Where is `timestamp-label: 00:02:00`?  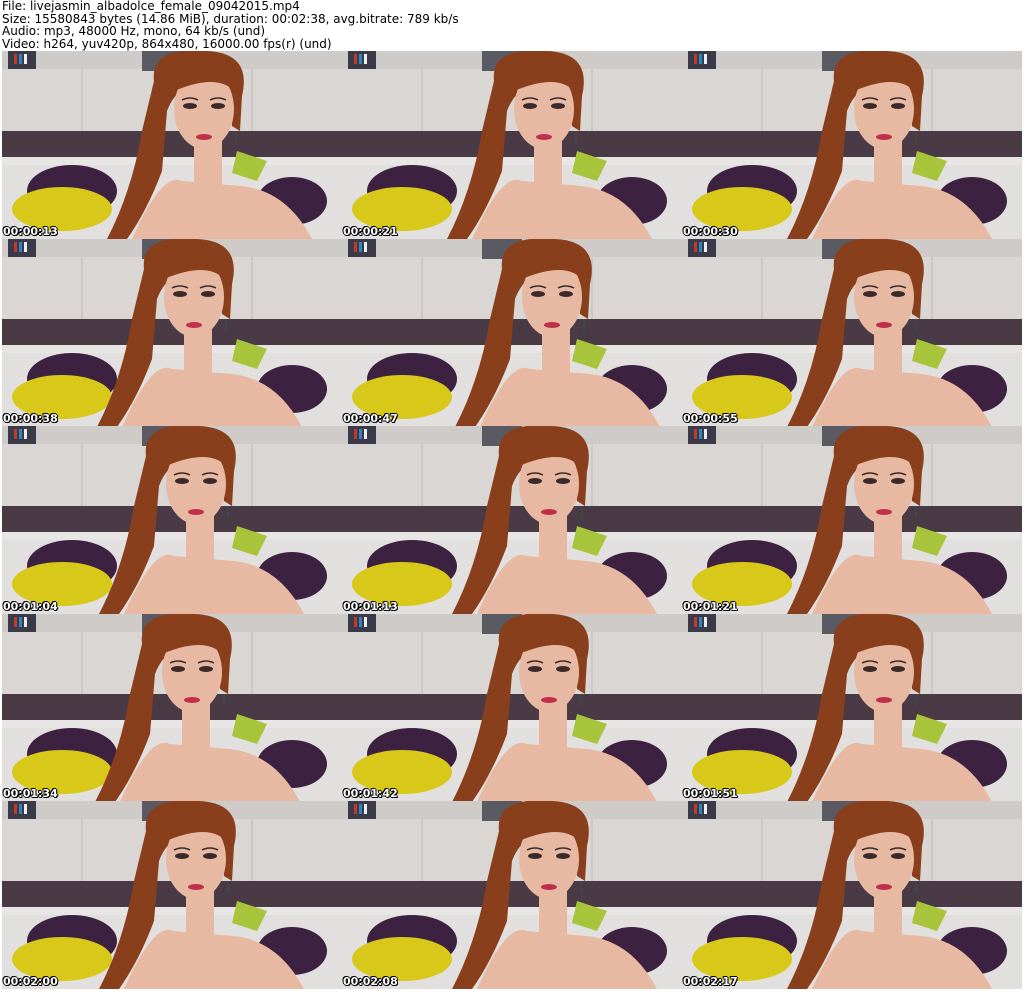 timestamp-label: 00:02:00 is located at coordinates (30, 981).